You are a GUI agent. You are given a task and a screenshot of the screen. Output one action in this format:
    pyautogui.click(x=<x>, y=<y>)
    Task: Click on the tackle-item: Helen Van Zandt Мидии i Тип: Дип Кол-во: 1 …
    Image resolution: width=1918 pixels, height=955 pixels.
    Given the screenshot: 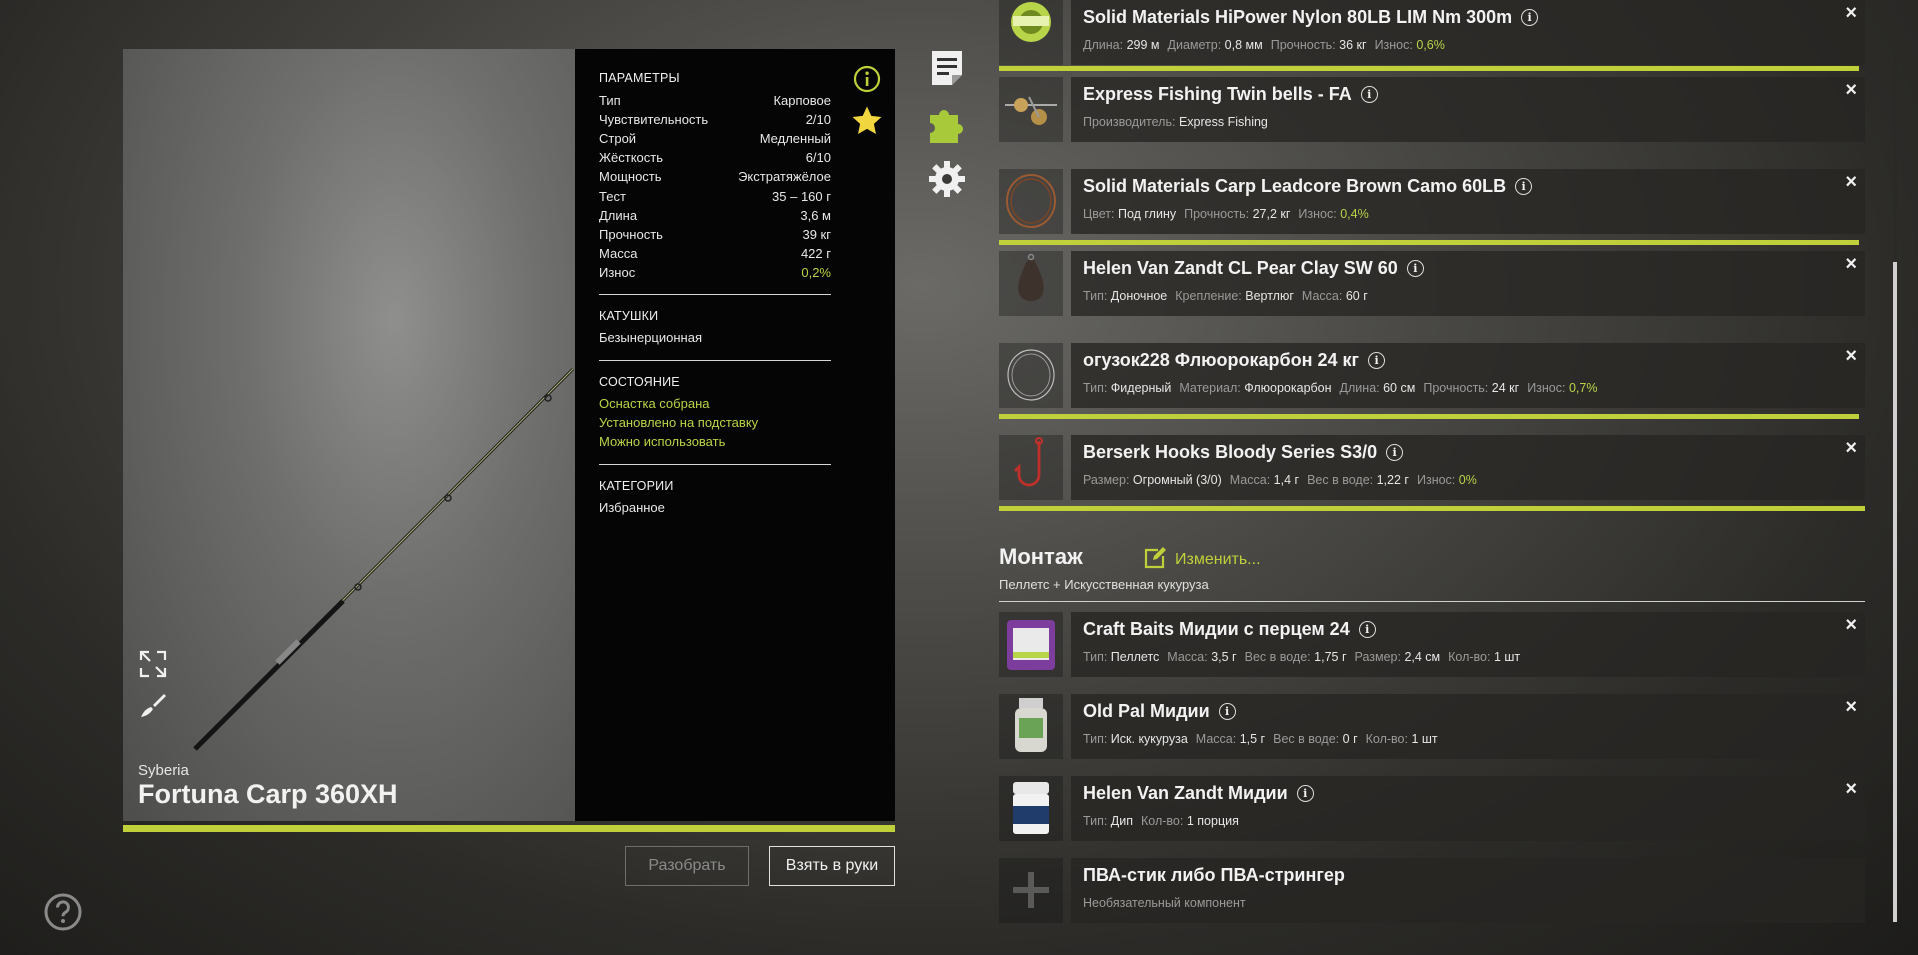 What is the action you would take?
    pyautogui.click(x=1432, y=808)
    